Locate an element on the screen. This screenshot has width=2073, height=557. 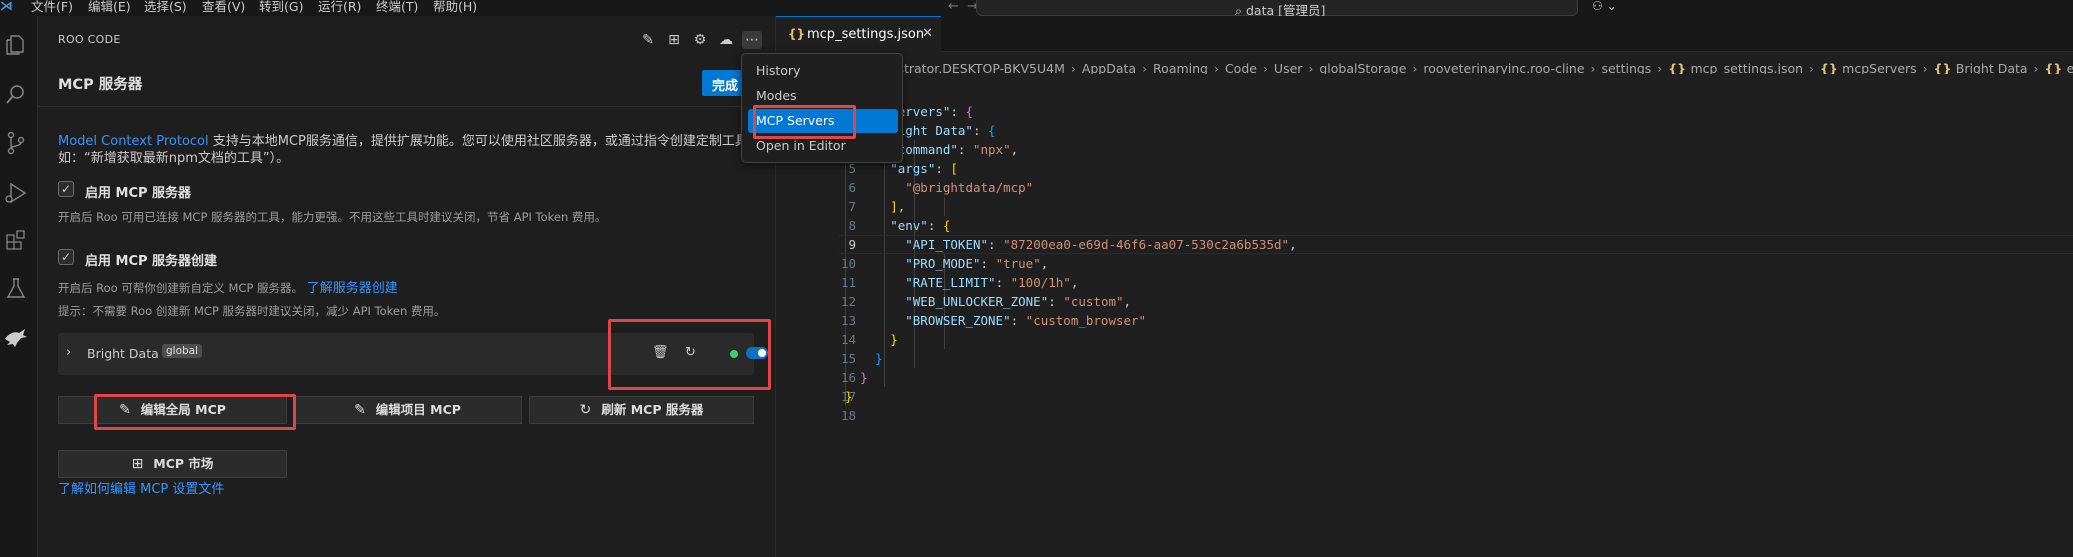
tab-label: mcp_settings.json is located at coordinates (866, 34).